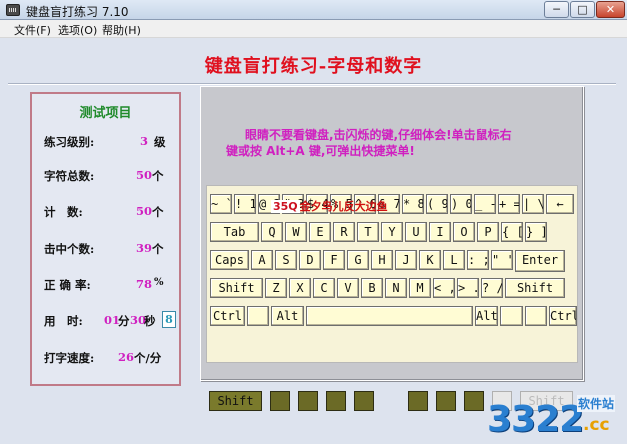 The image size is (627, 444). I want to click on key-3-10: L, so click(454, 260).